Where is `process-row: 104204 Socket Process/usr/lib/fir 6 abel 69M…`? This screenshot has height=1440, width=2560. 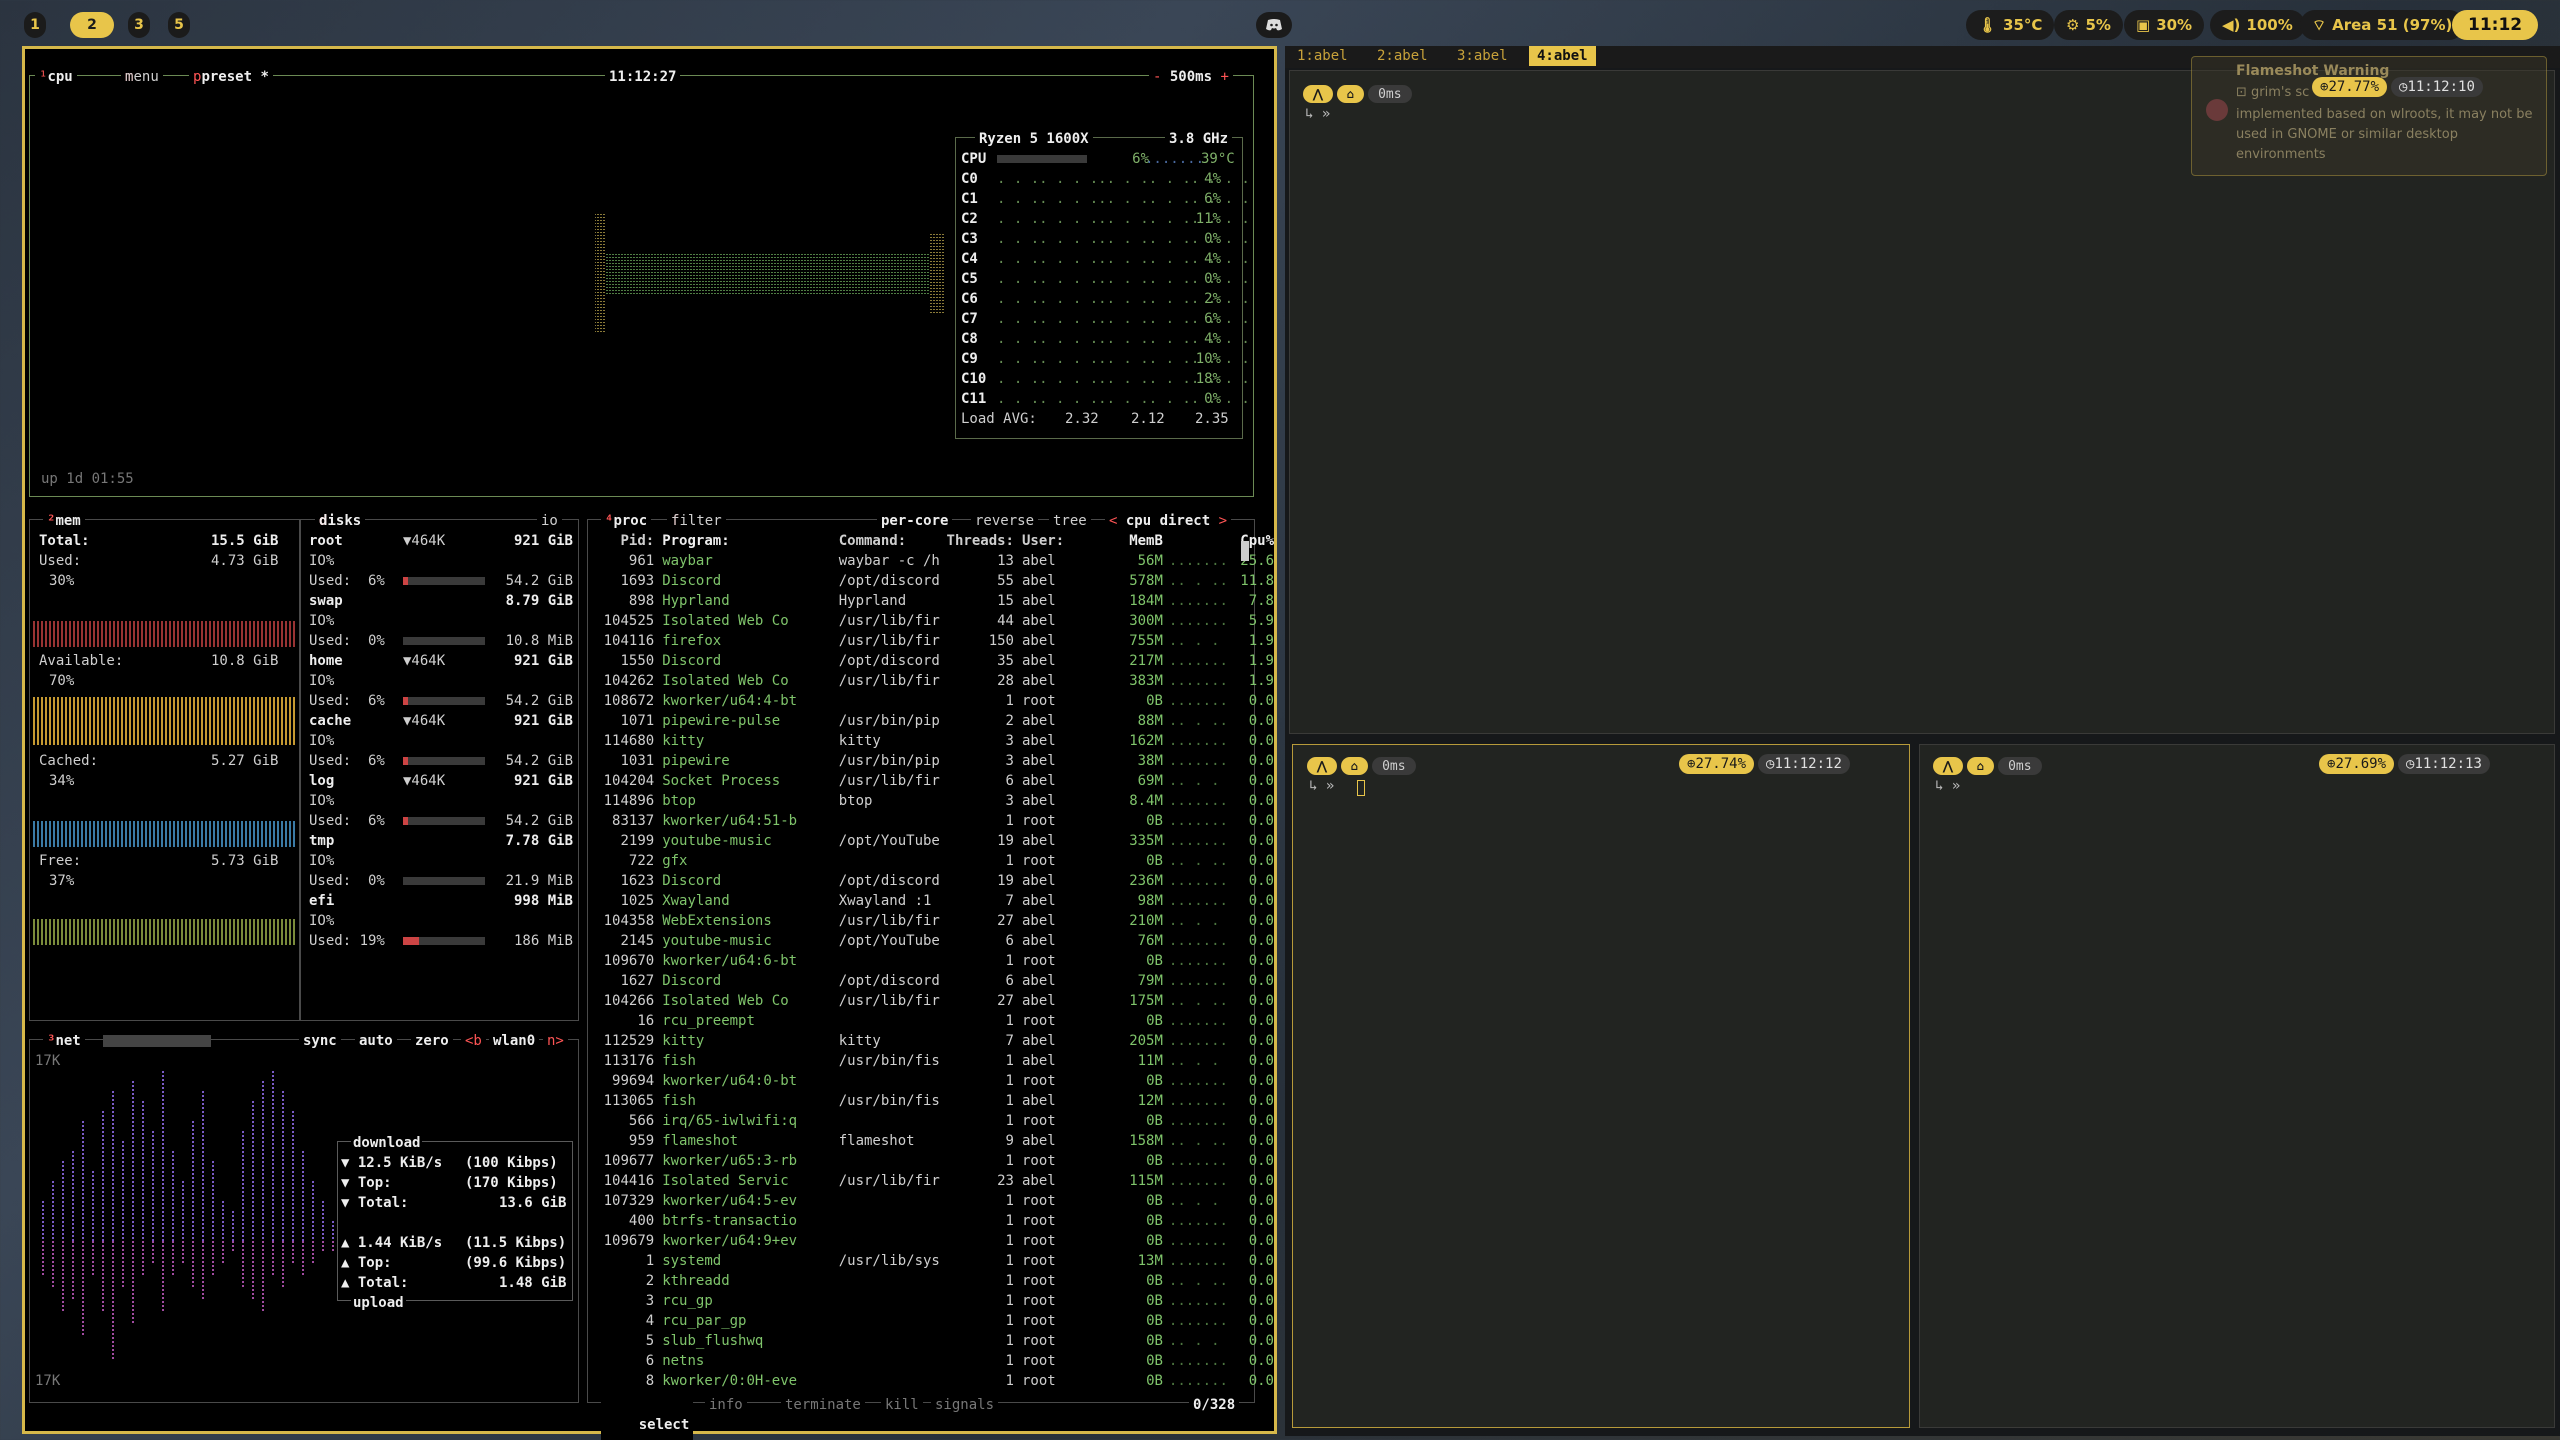 process-row: 104204 Socket Process/usr/lib/fir 6 abel 69M… is located at coordinates (934, 781).